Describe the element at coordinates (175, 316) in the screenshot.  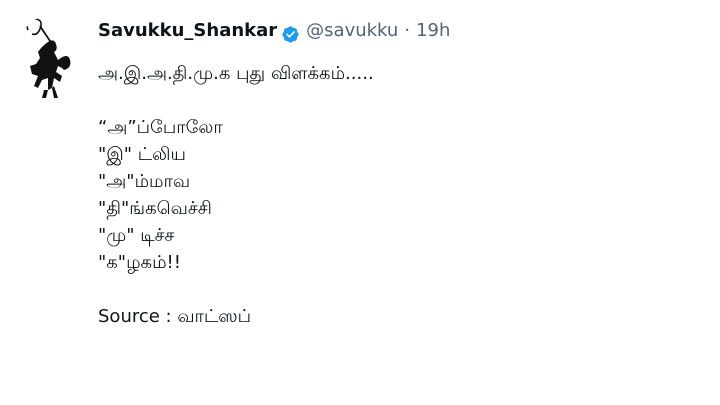
I see `tweet-source-line: Source : வாட்ஸப்` at that location.